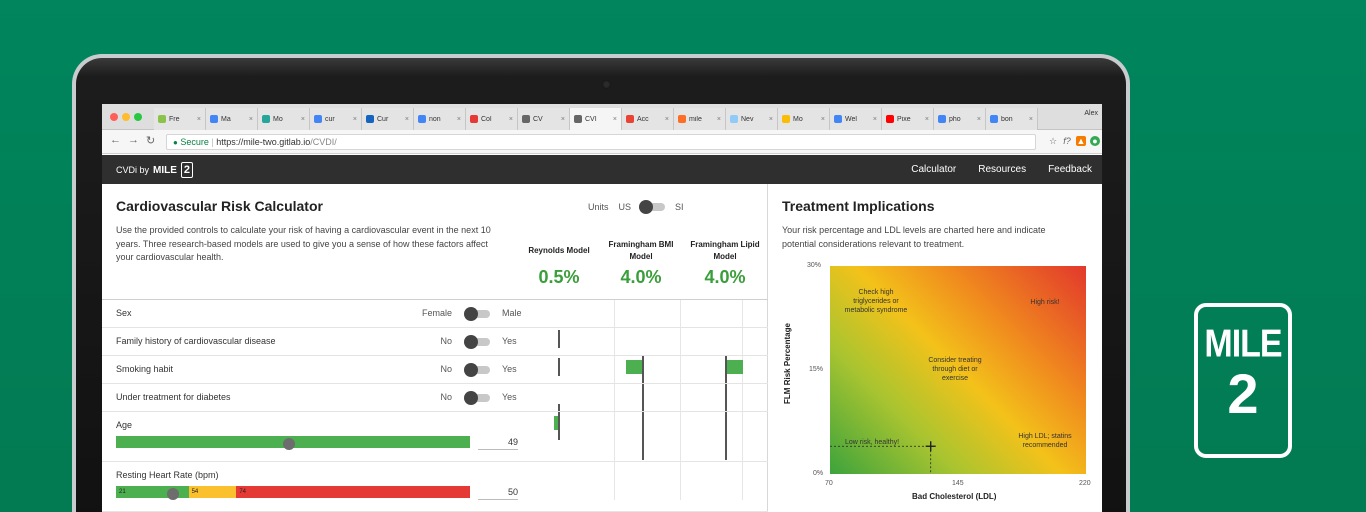 This screenshot has width=1366, height=512. I want to click on toggle-knob, so click(471, 314).